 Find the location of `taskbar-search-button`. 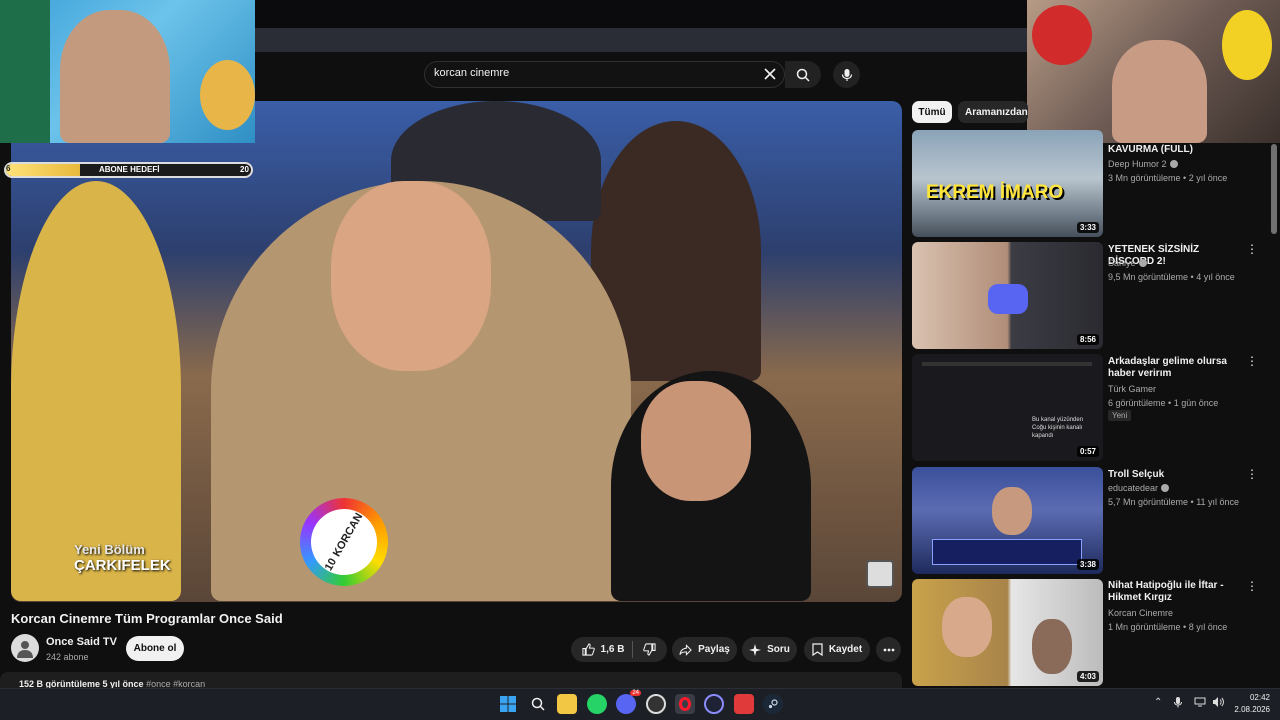

taskbar-search-button is located at coordinates (538, 704).